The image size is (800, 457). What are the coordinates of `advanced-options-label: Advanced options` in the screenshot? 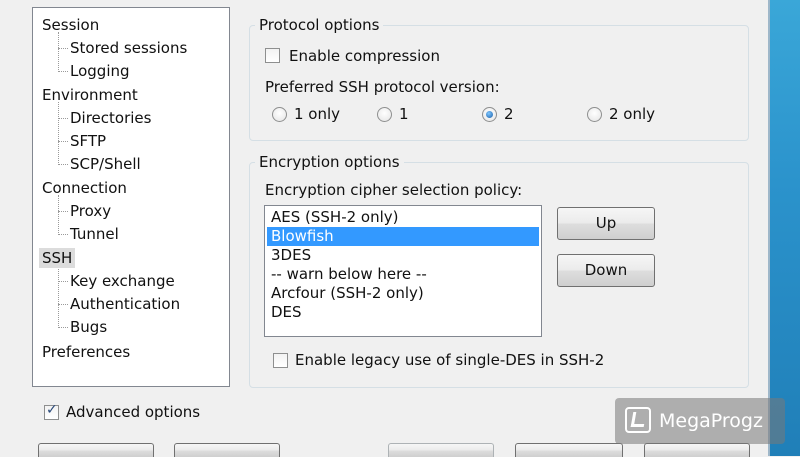 It's located at (133, 412).